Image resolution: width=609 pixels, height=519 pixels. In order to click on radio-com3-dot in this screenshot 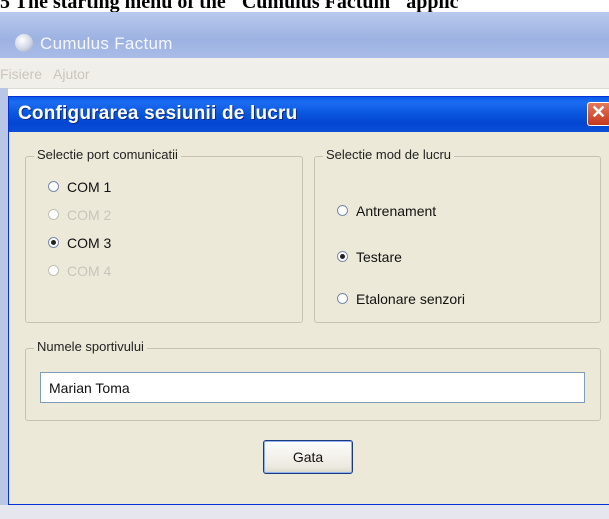, I will do `click(53, 242)`.